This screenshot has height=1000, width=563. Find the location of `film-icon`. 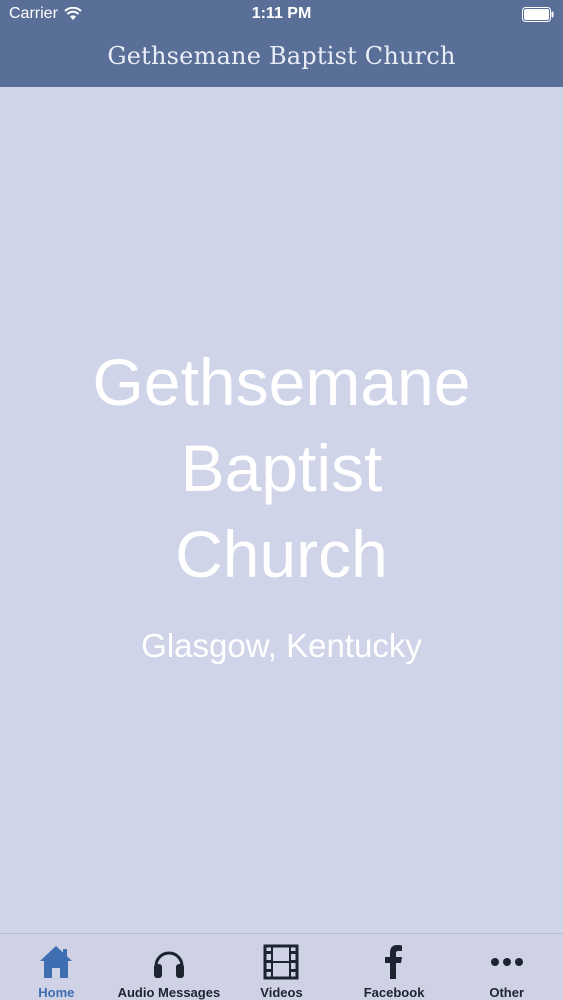

film-icon is located at coordinates (281, 962).